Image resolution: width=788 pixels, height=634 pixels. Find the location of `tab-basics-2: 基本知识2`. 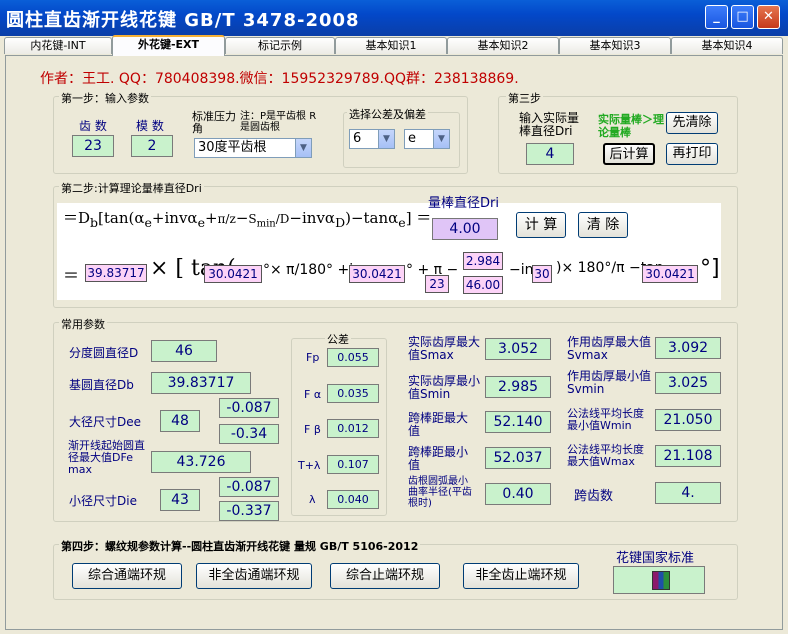

tab-basics-2: 基本知识2 is located at coordinates (503, 45).